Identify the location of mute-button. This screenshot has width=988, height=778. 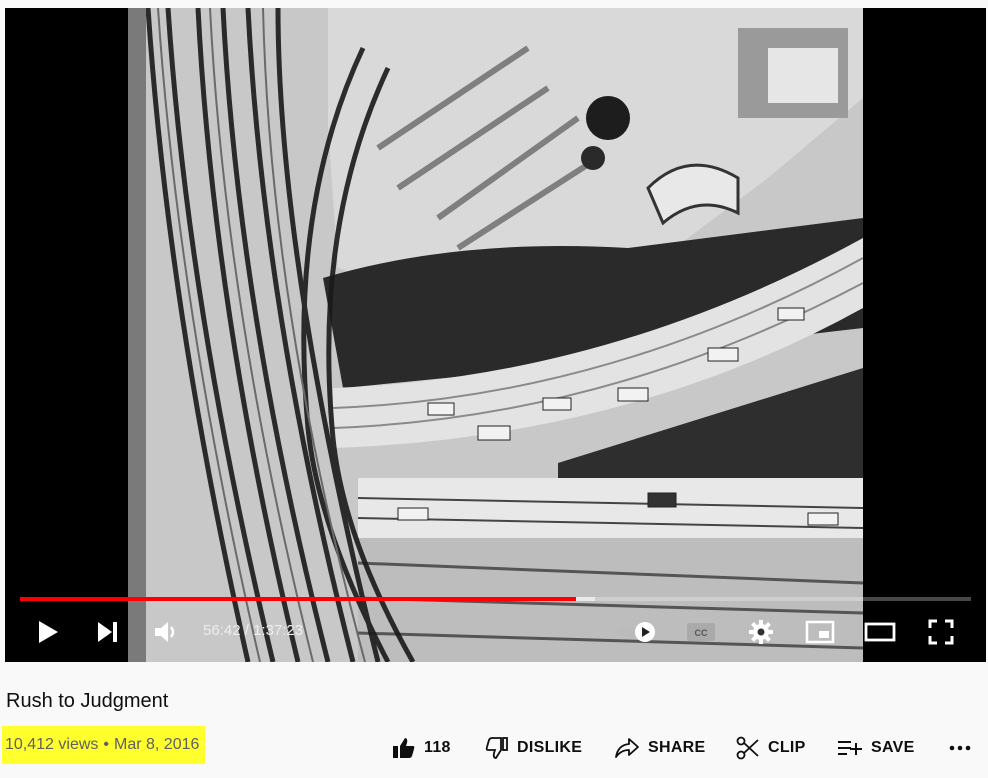
(166, 632).